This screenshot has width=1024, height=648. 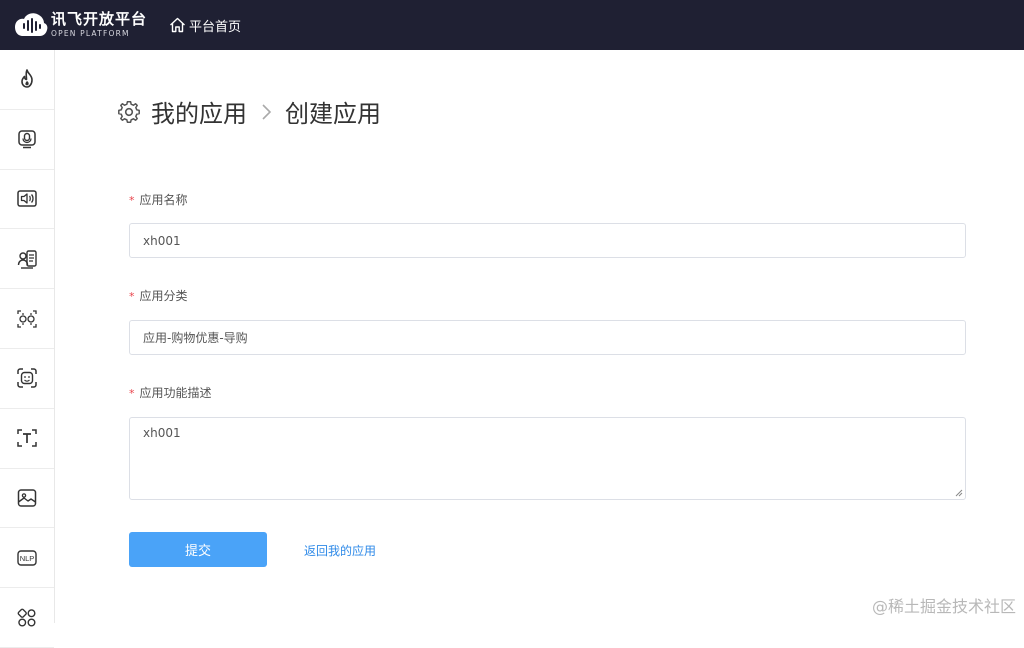 I want to click on image-icon, so click(x=27, y=498).